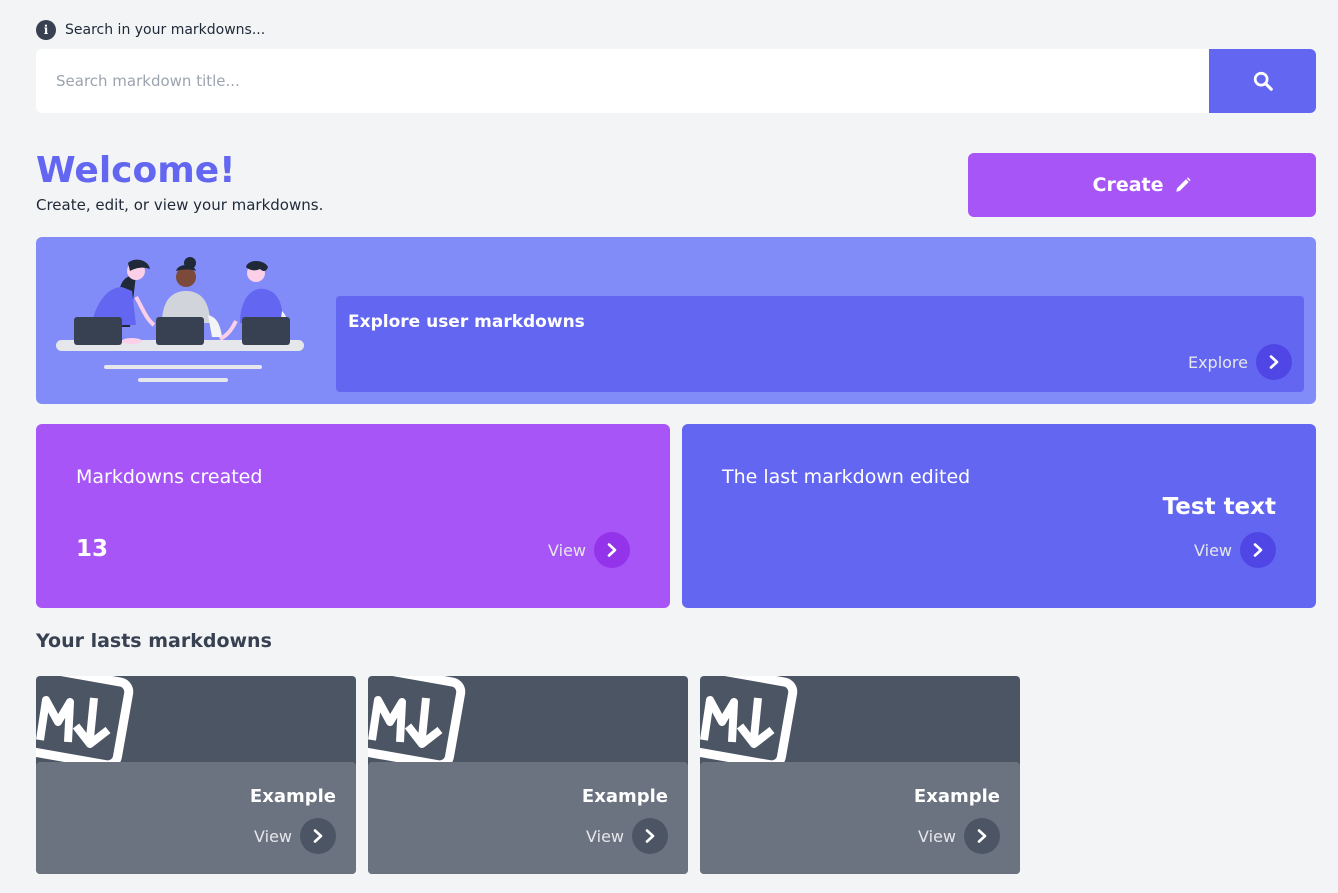 This screenshot has width=1338, height=893. What do you see at coordinates (92, 549) in the screenshot?
I see `markdowns-created-count: 13` at bounding box center [92, 549].